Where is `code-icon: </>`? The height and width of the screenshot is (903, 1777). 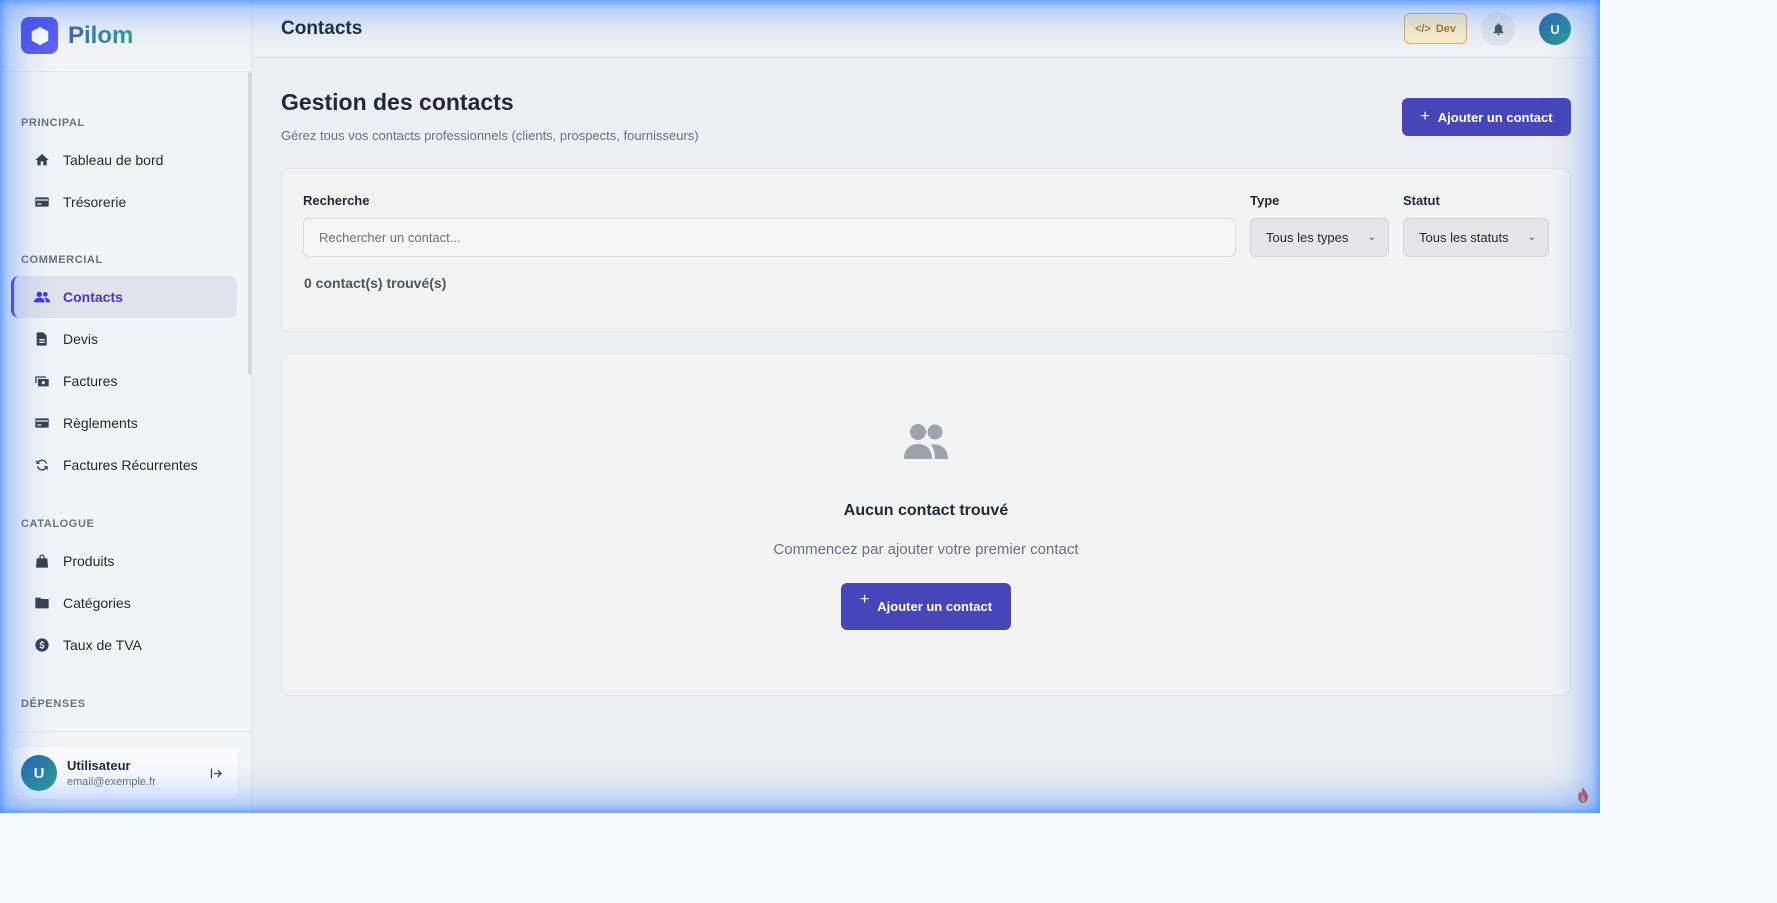
code-icon: </> is located at coordinates (1422, 28).